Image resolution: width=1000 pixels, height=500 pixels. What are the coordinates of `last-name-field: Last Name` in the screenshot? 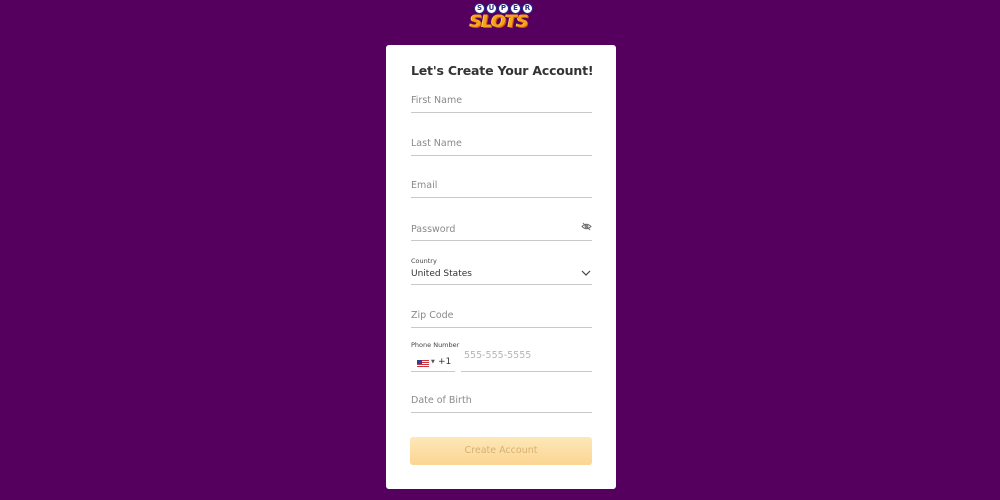 It's located at (501, 146).